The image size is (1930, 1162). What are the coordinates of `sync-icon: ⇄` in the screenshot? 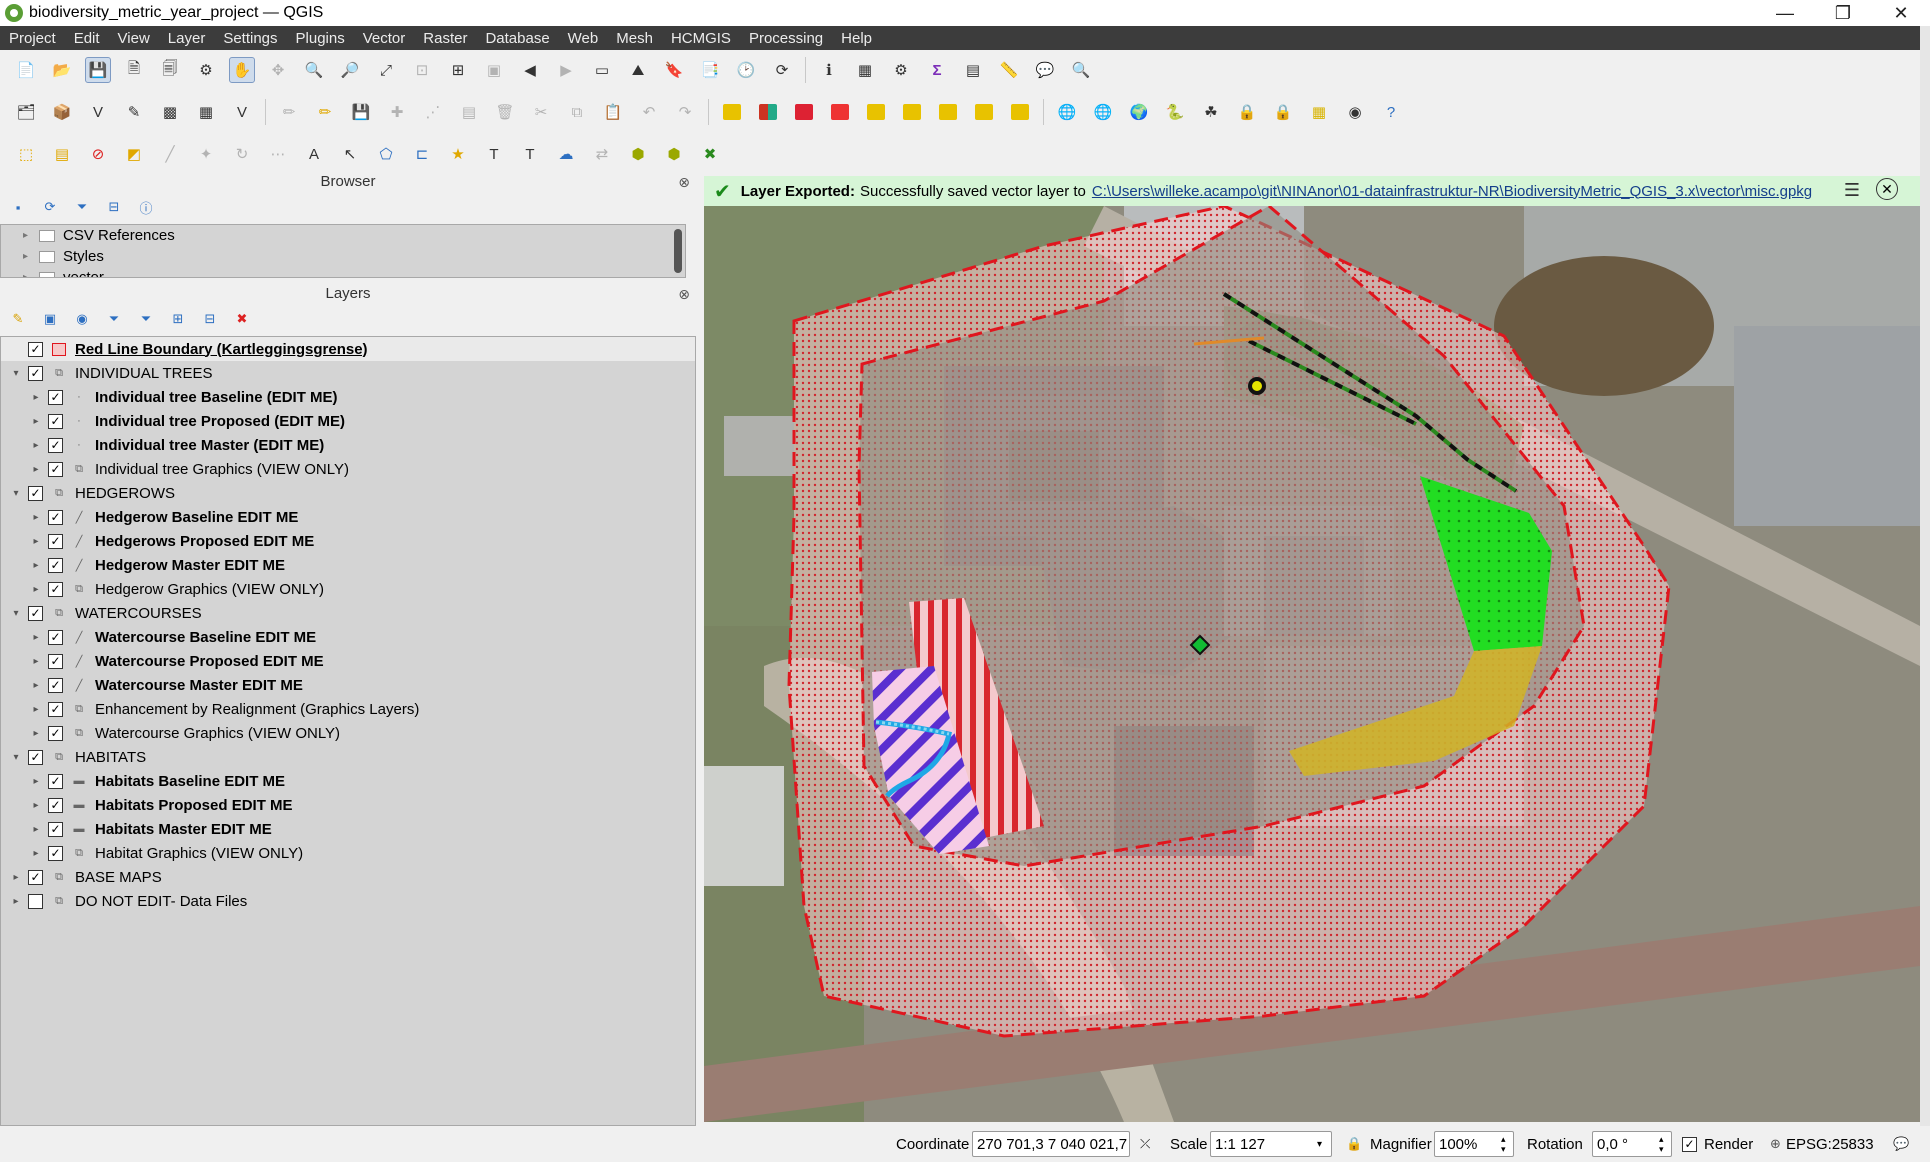 It's located at (602, 154).